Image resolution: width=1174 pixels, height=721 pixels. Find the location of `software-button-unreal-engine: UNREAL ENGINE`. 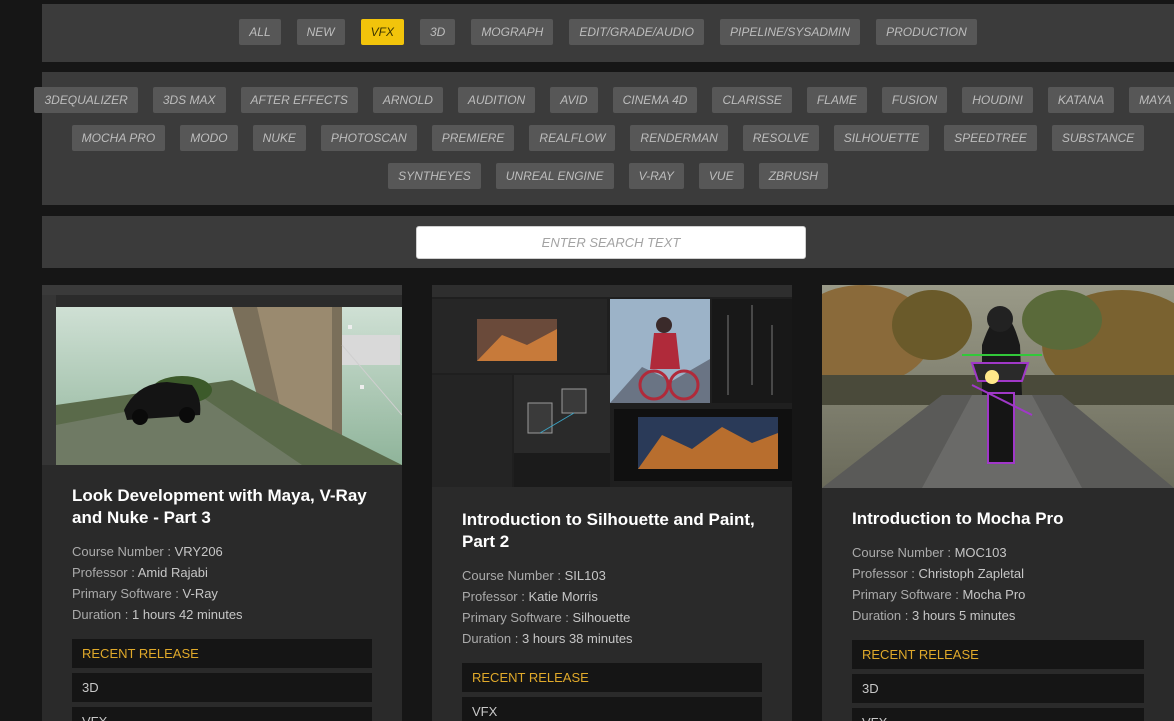

software-button-unreal-engine: UNREAL ENGINE is located at coordinates (554, 176).